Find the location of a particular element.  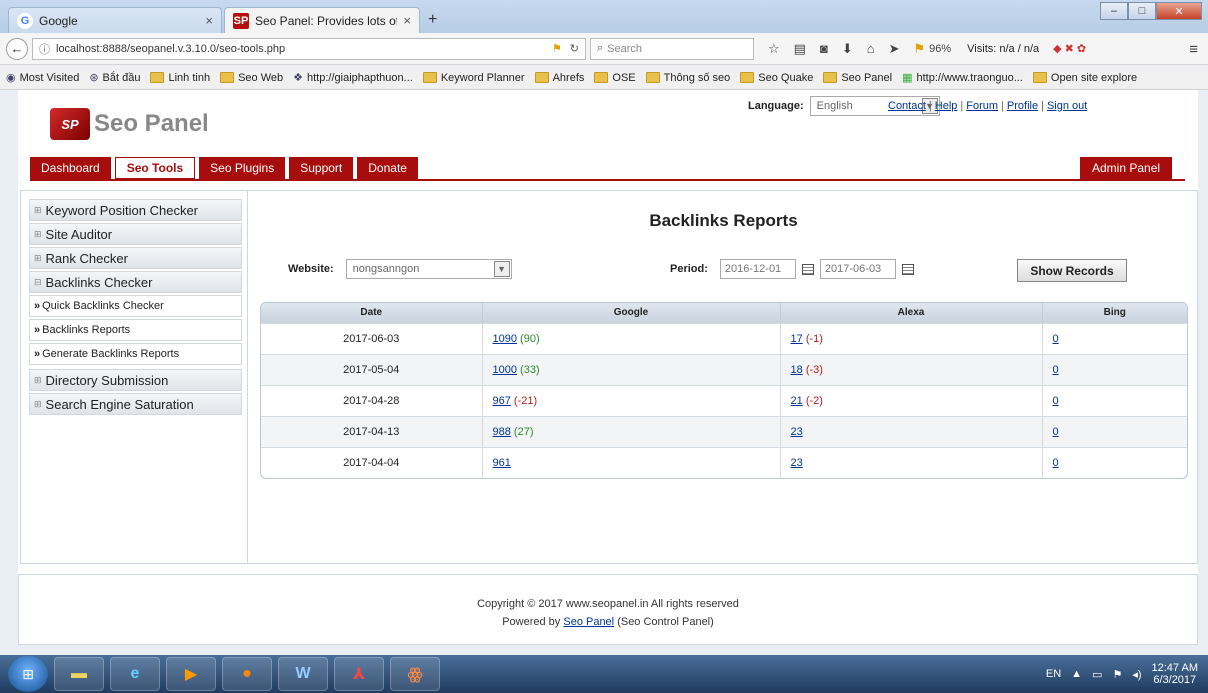

website-select: nongsanngon ▼ is located at coordinates (428, 269).